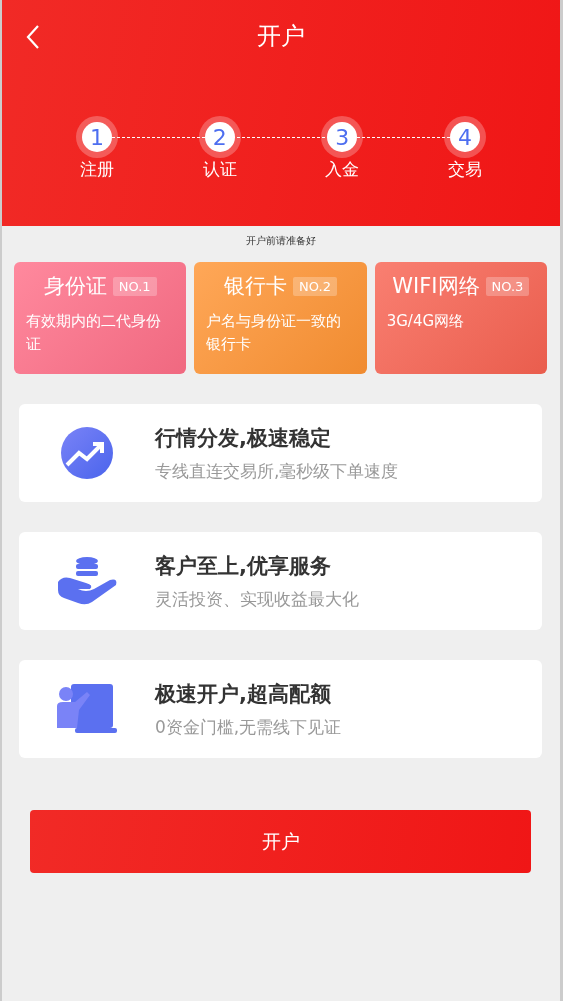 The height and width of the screenshot is (1001, 563). What do you see at coordinates (342, 137) in the screenshot?
I see `step-number: 3` at bounding box center [342, 137].